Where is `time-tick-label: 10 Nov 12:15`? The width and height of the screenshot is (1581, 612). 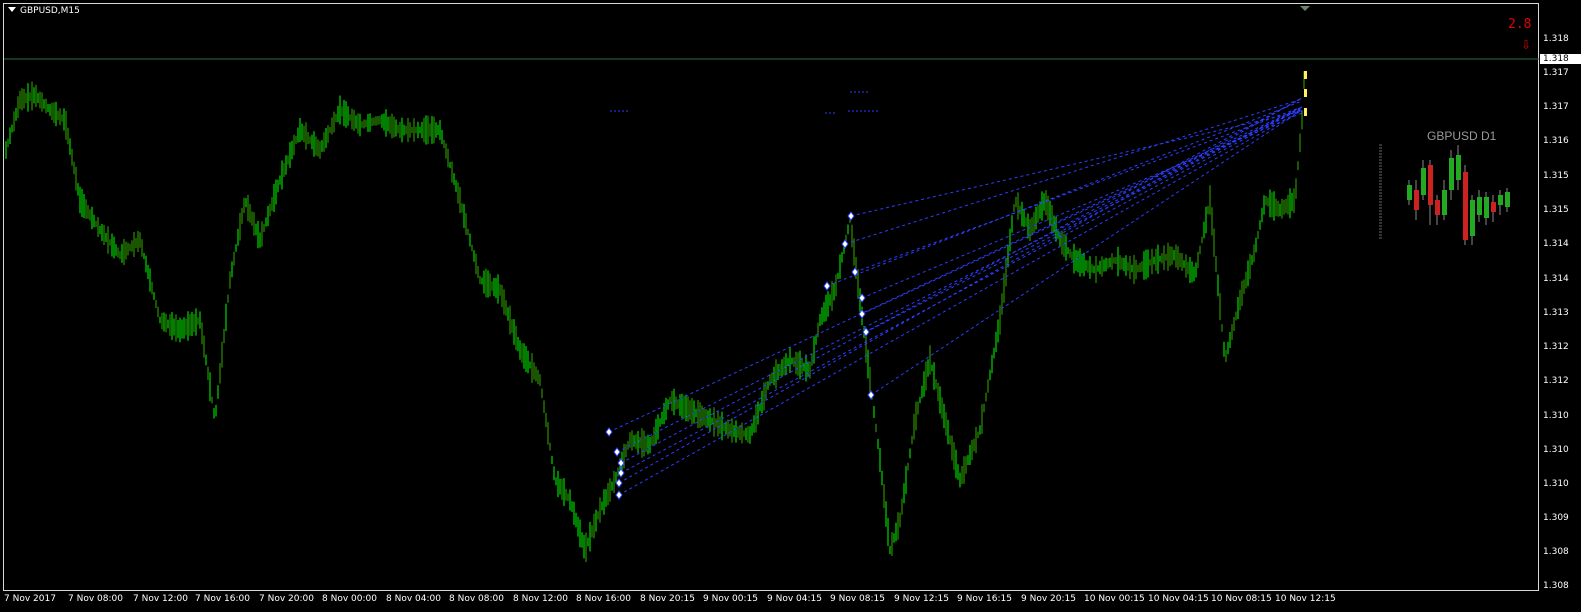 time-tick-label: 10 Nov 12:15 is located at coordinates (1305, 599).